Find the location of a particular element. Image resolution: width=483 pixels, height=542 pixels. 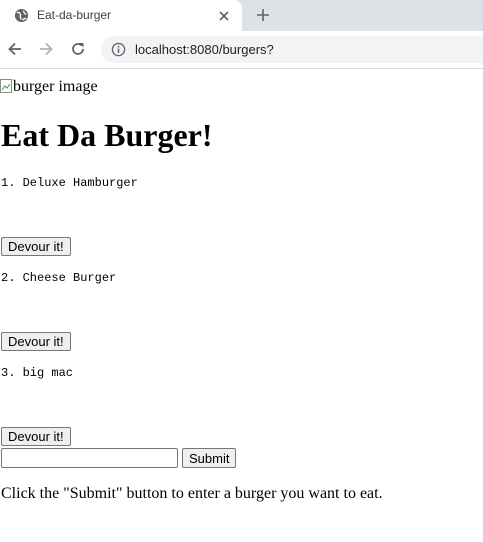

toolbar: localhost:8080/burgers? is located at coordinates (241, 50).